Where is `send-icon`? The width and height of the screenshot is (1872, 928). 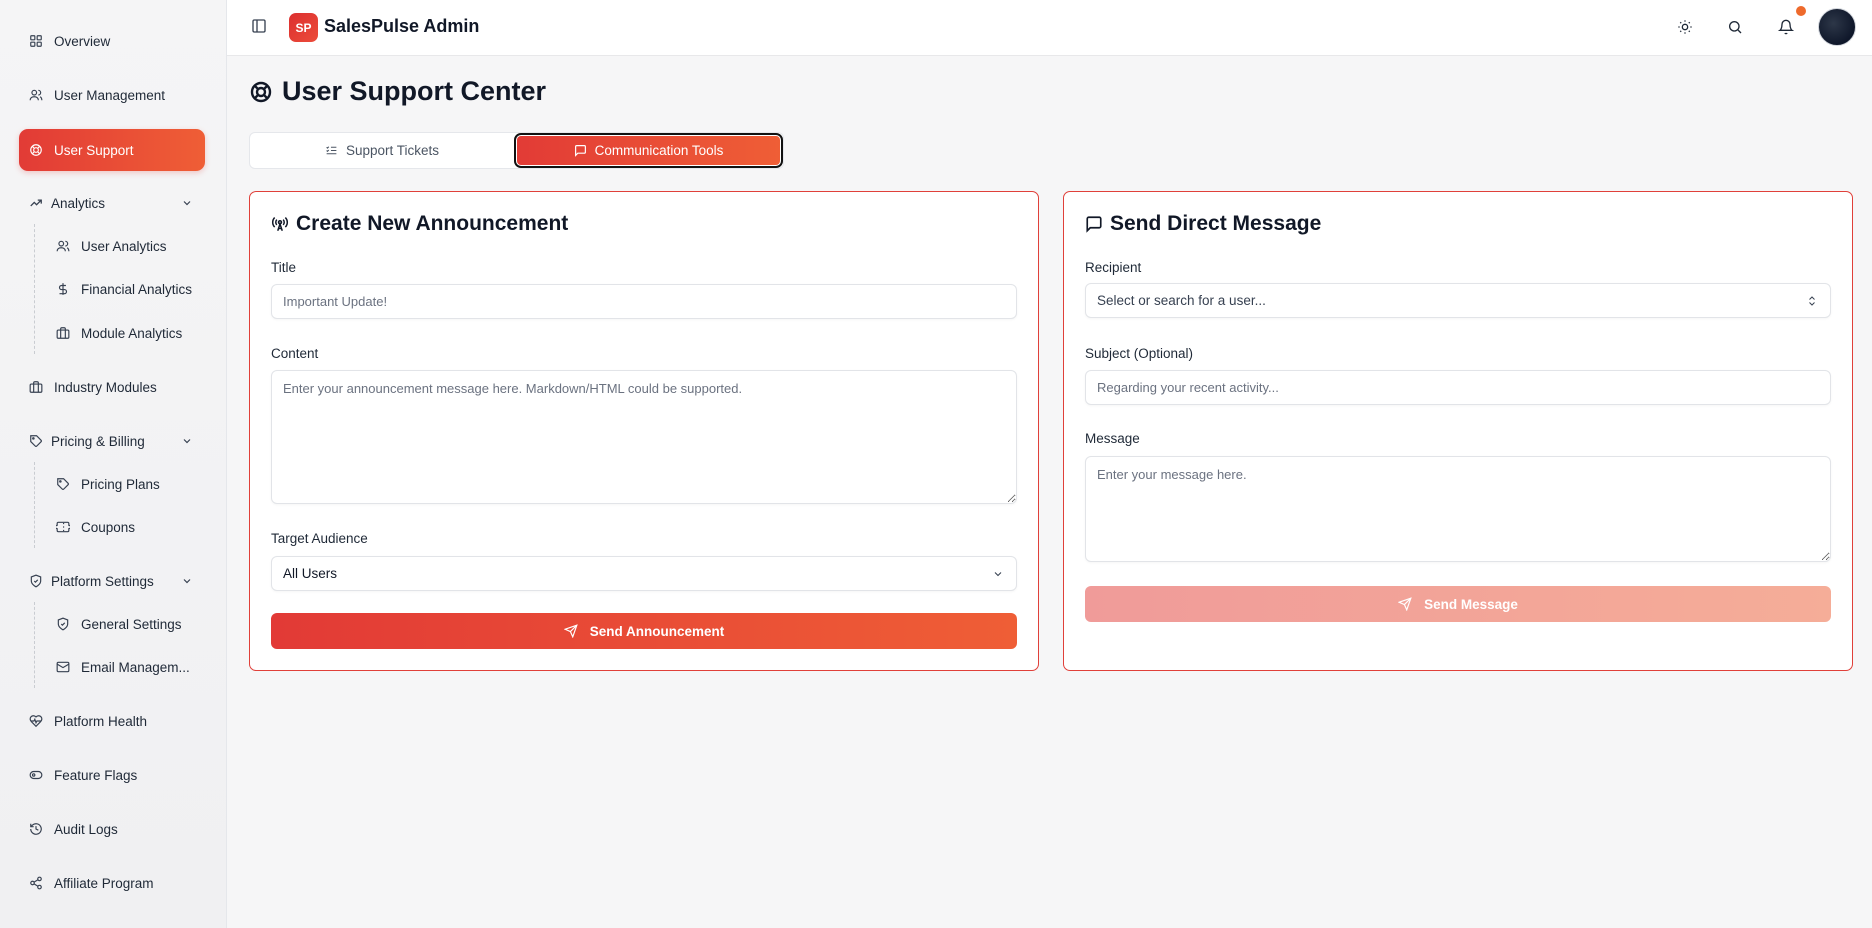
send-icon is located at coordinates (1405, 604).